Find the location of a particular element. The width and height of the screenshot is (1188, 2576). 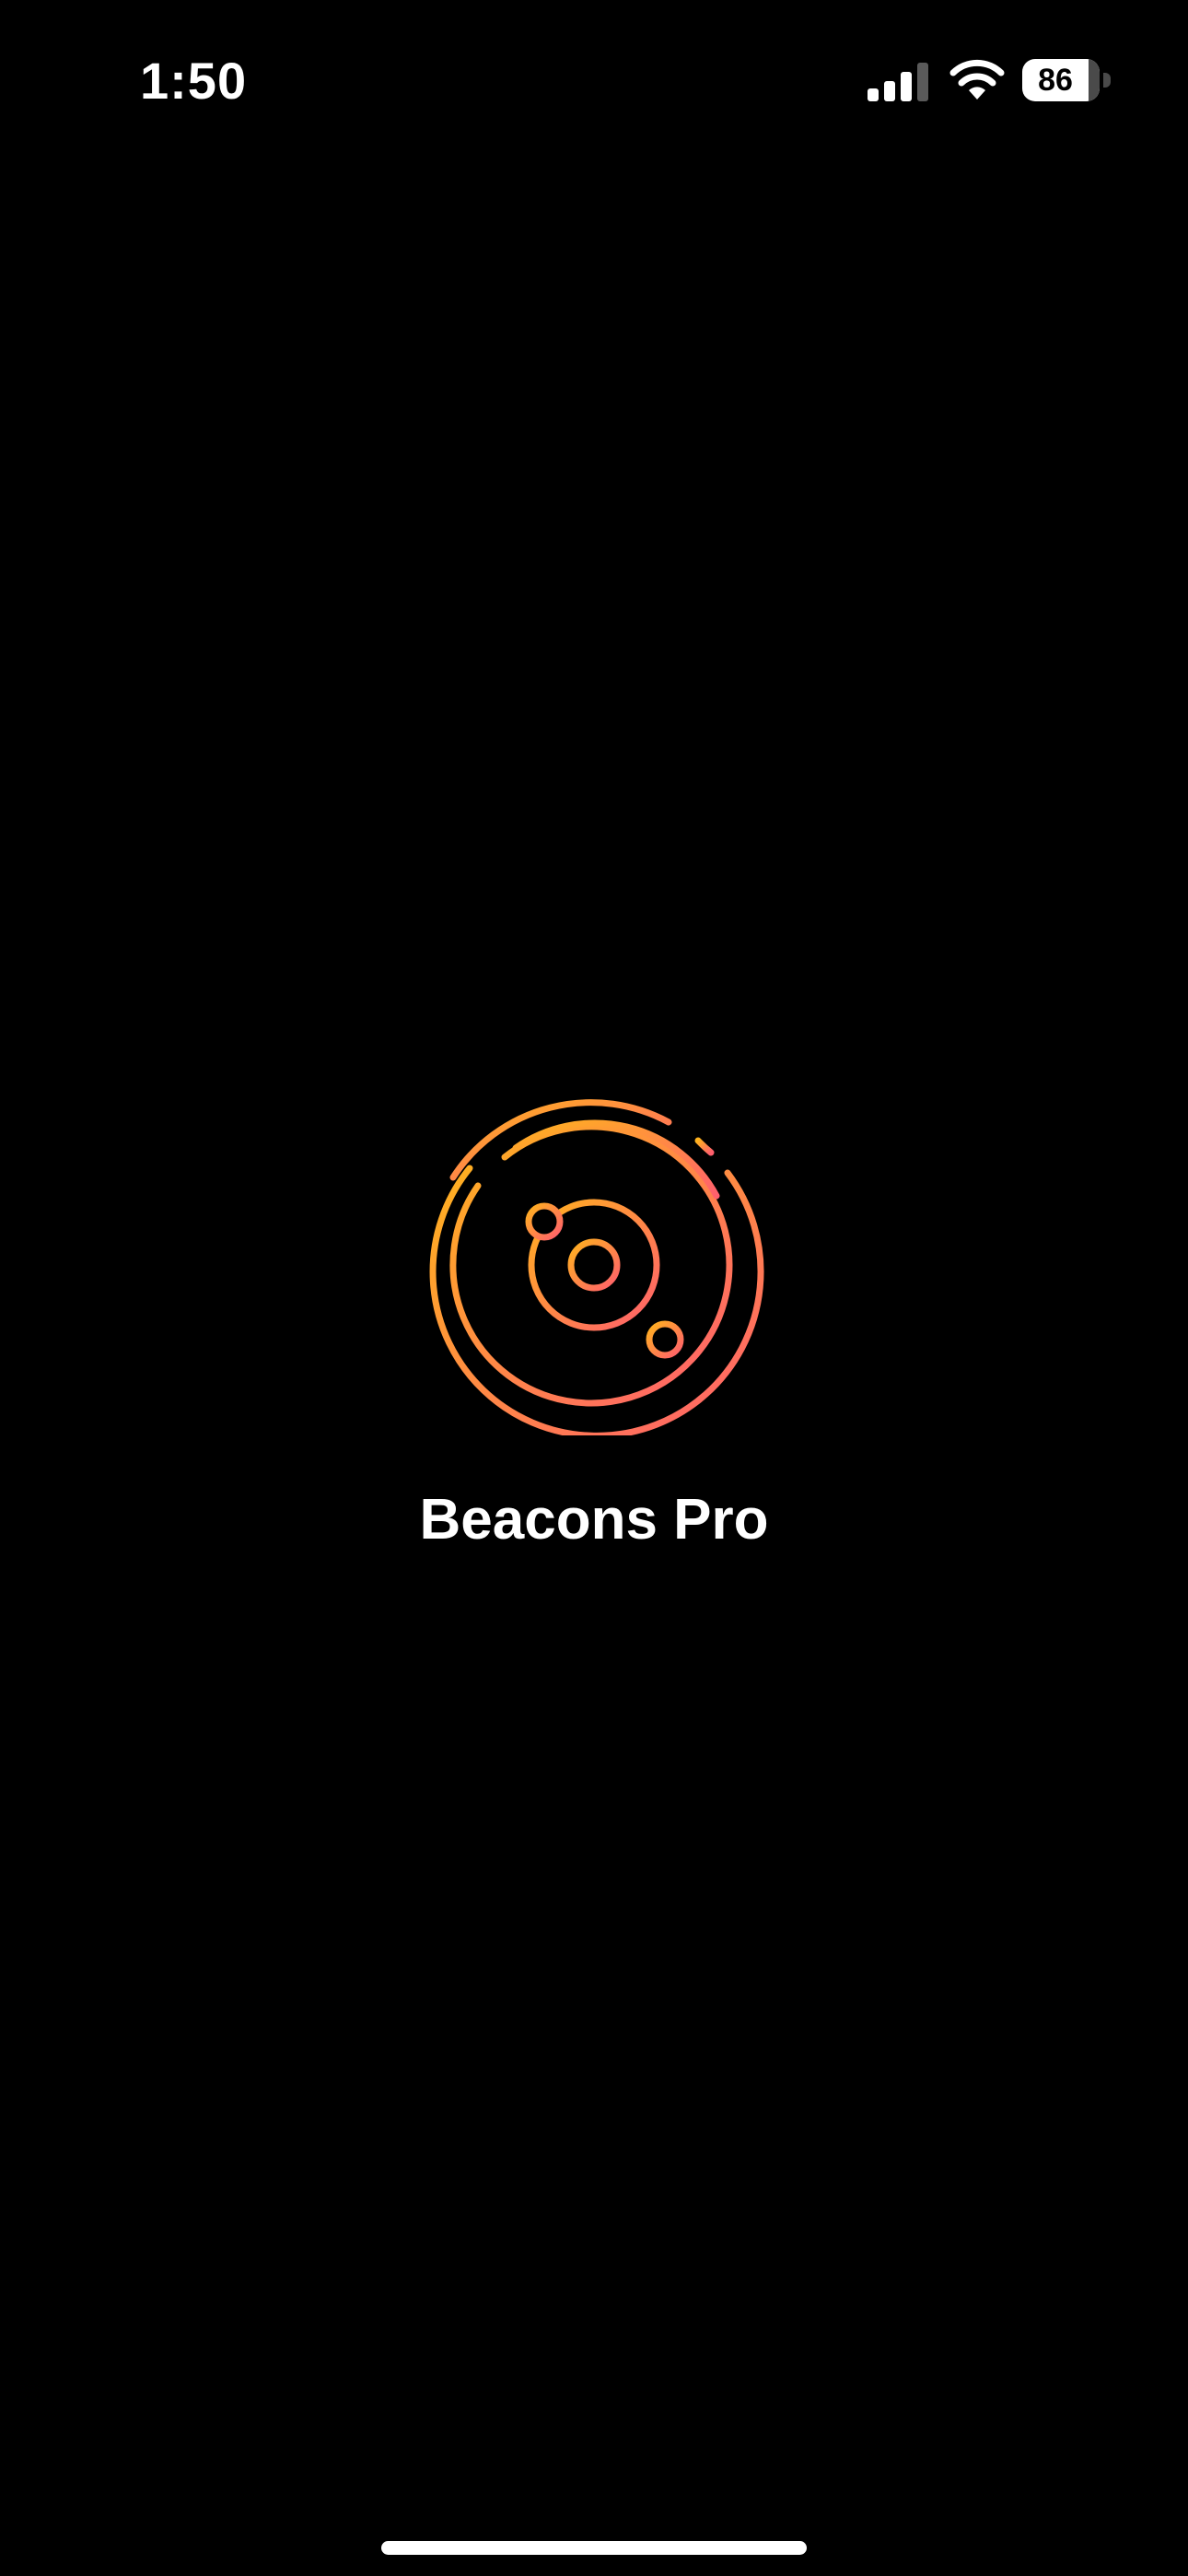

battery-empty-portion is located at coordinates (1094, 80).